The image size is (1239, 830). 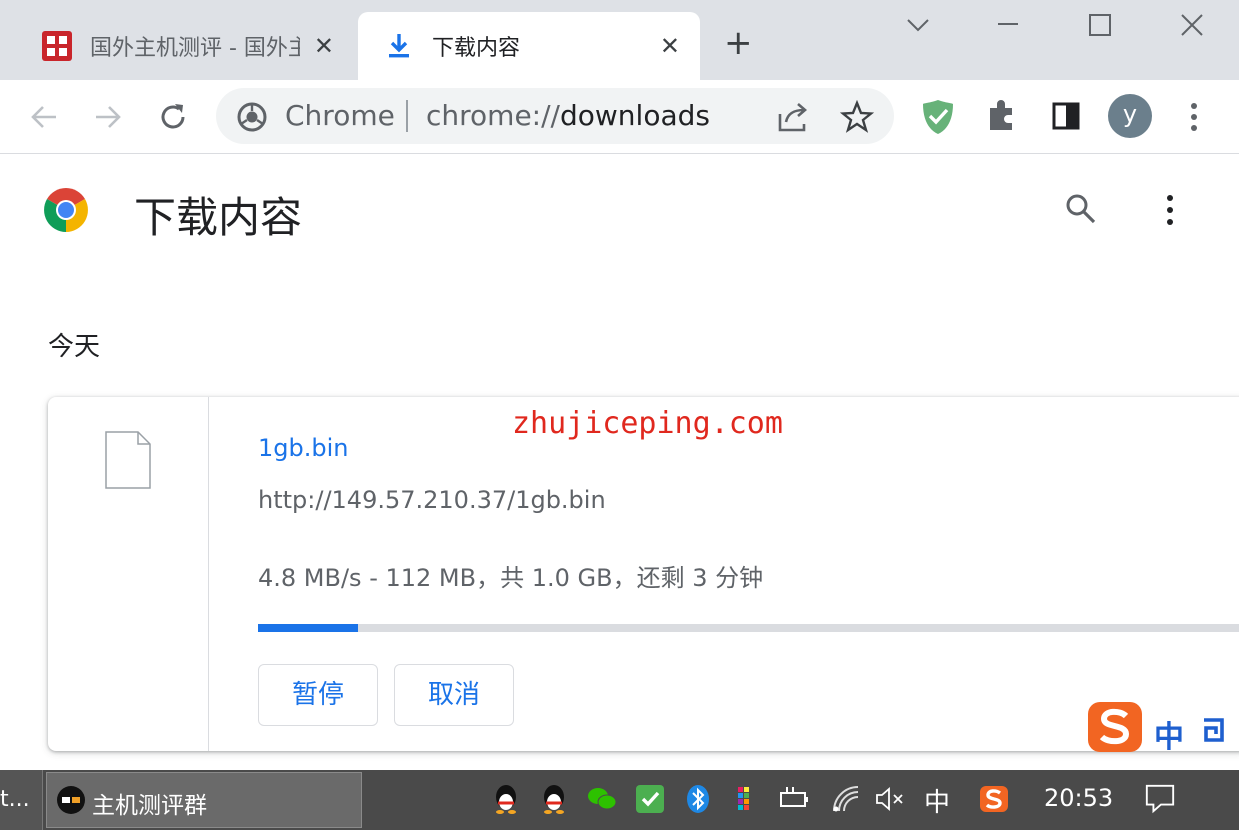 I want to click on date-header: 今天, so click(x=74, y=347).